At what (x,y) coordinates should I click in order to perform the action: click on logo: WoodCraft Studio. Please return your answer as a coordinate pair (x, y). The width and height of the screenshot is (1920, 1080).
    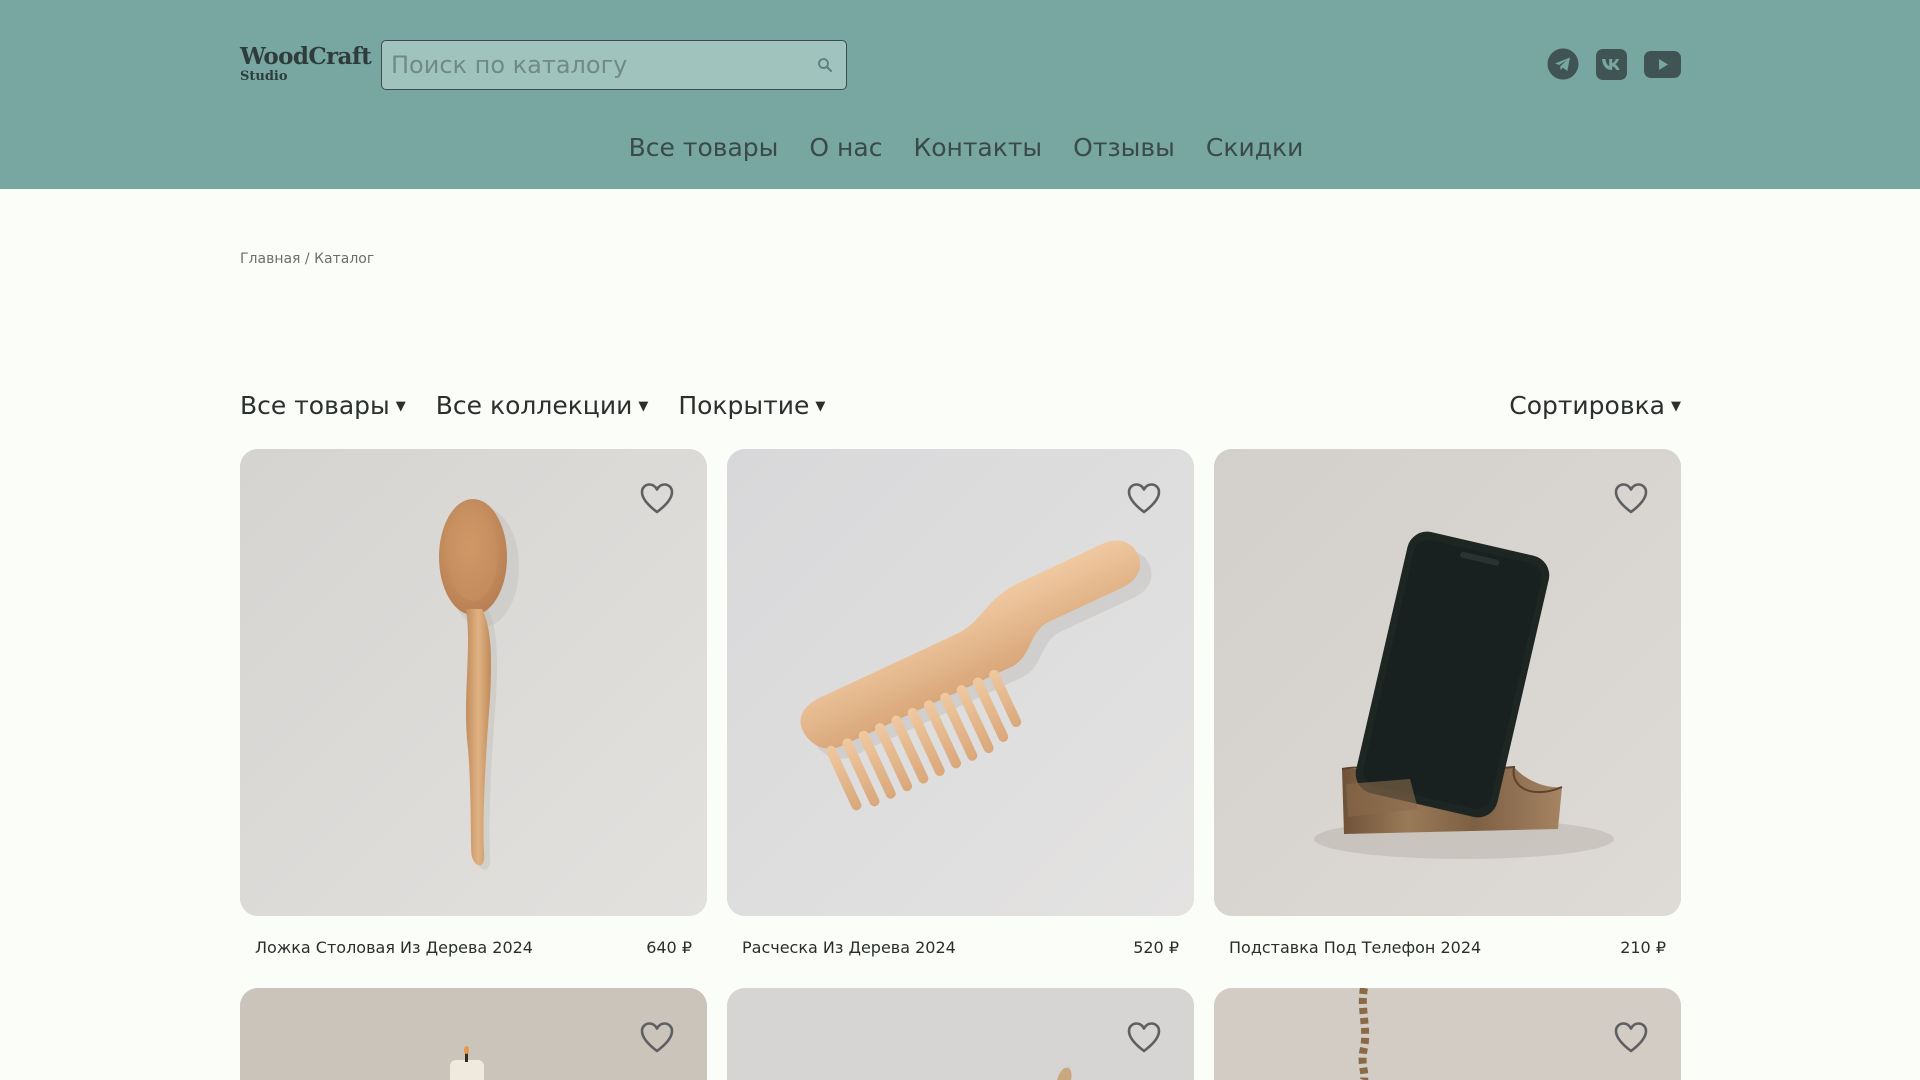
    Looking at the image, I should click on (306, 63).